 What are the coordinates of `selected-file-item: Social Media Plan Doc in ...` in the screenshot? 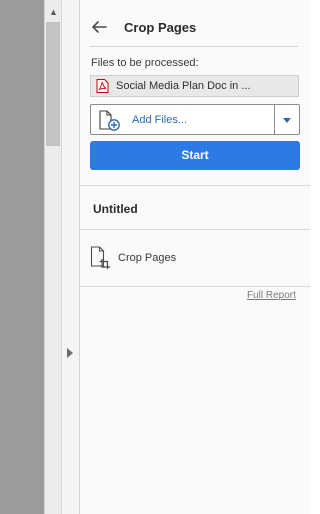 It's located at (194, 86).